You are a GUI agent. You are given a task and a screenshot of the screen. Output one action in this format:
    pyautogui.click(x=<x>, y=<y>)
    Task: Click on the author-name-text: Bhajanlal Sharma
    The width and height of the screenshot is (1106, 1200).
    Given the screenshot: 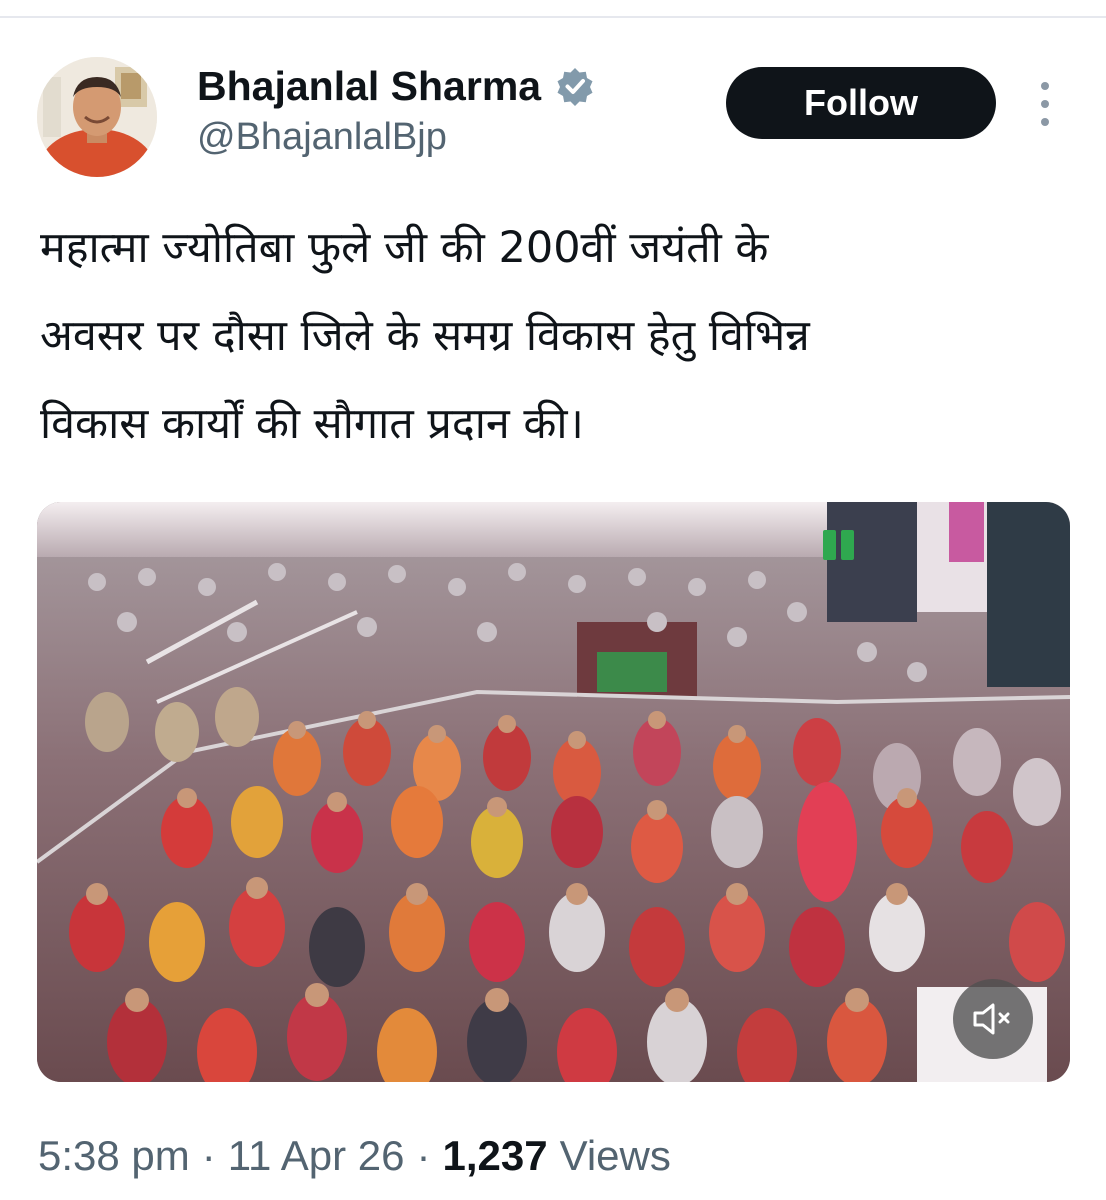 What is the action you would take?
    pyautogui.click(x=369, y=85)
    